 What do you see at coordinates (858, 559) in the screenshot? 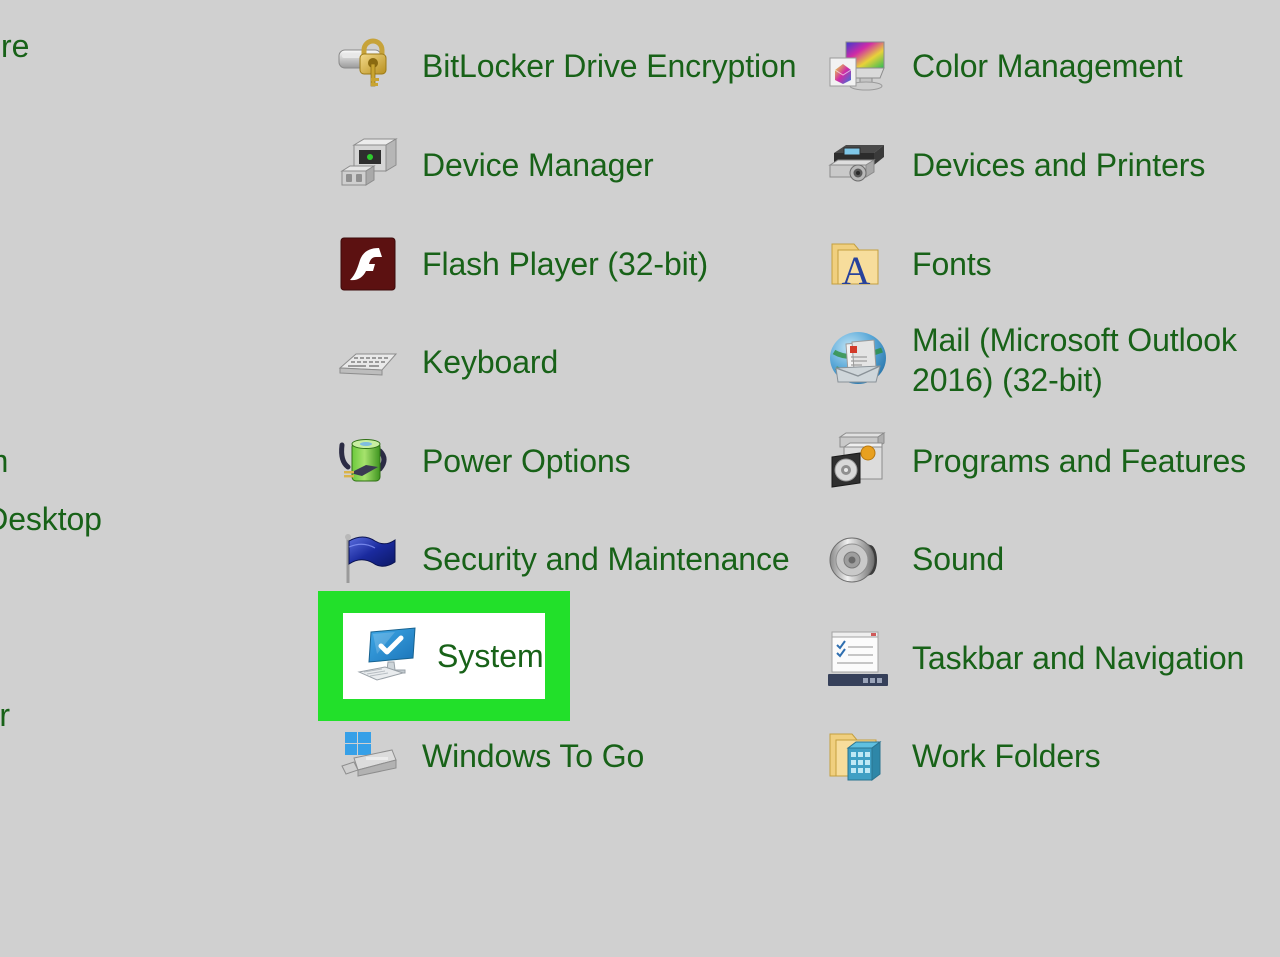
I see `sound-icon` at bounding box center [858, 559].